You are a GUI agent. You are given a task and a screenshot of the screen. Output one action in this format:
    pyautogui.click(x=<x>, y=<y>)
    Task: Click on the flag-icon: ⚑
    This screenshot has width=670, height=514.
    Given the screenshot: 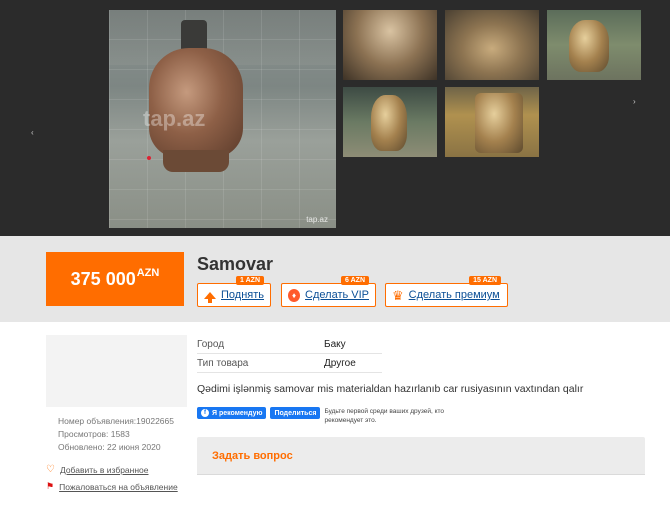 What is the action you would take?
    pyautogui.click(x=50, y=486)
    